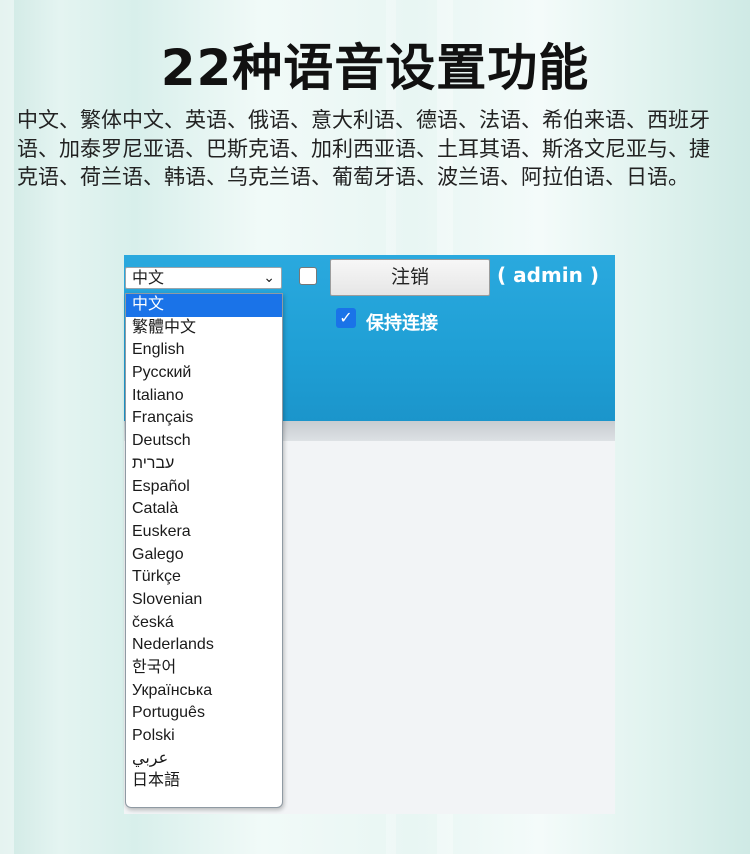  Describe the element at coordinates (204, 555) in the screenshot. I see `language-option: Galego` at that location.